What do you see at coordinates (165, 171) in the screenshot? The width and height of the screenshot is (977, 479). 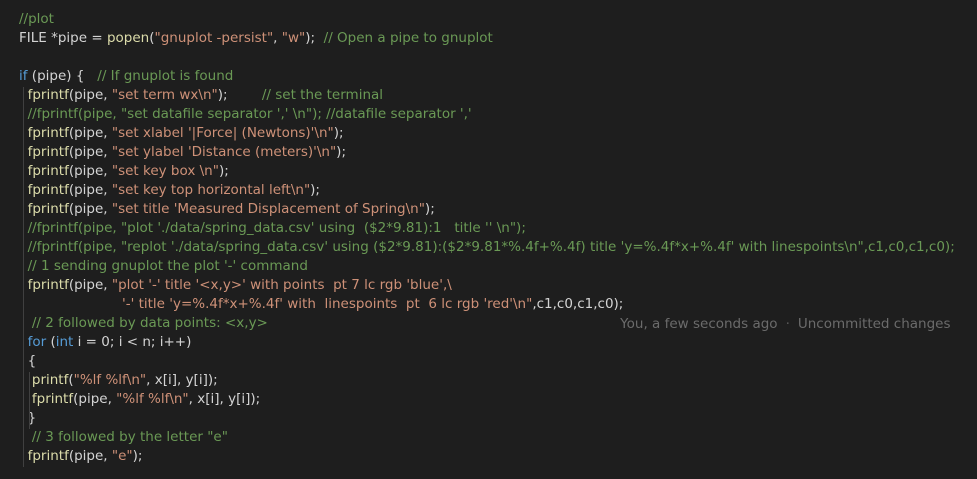 I see `code-token-string: "set key box \n"` at bounding box center [165, 171].